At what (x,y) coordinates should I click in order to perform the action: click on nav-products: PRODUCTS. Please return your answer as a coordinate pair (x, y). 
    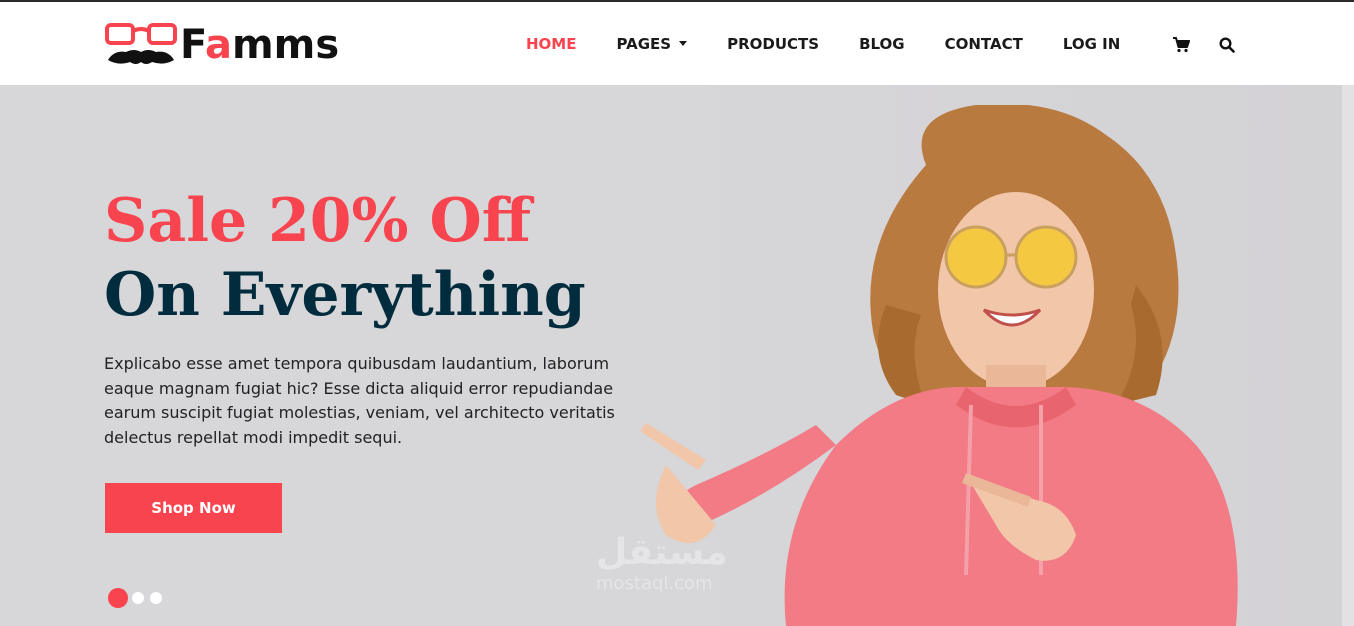
    Looking at the image, I should click on (773, 44).